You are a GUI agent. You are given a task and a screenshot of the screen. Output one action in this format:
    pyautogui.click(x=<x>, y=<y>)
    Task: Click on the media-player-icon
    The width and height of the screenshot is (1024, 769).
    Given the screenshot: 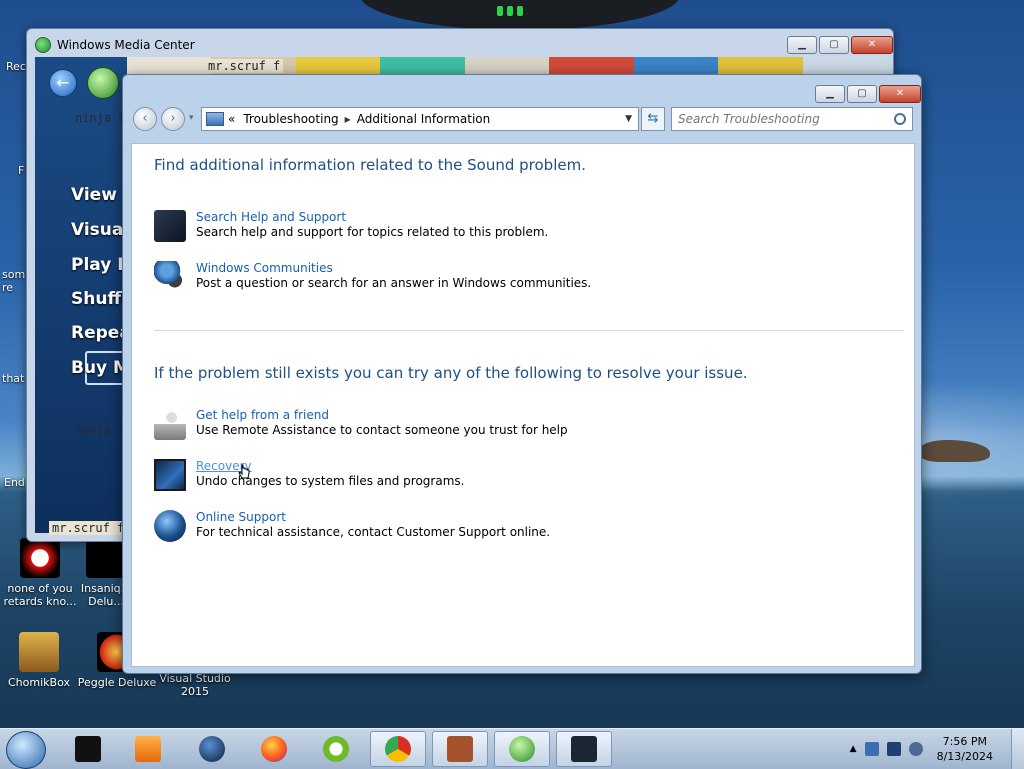 What is the action you would take?
    pyautogui.click(x=148, y=749)
    